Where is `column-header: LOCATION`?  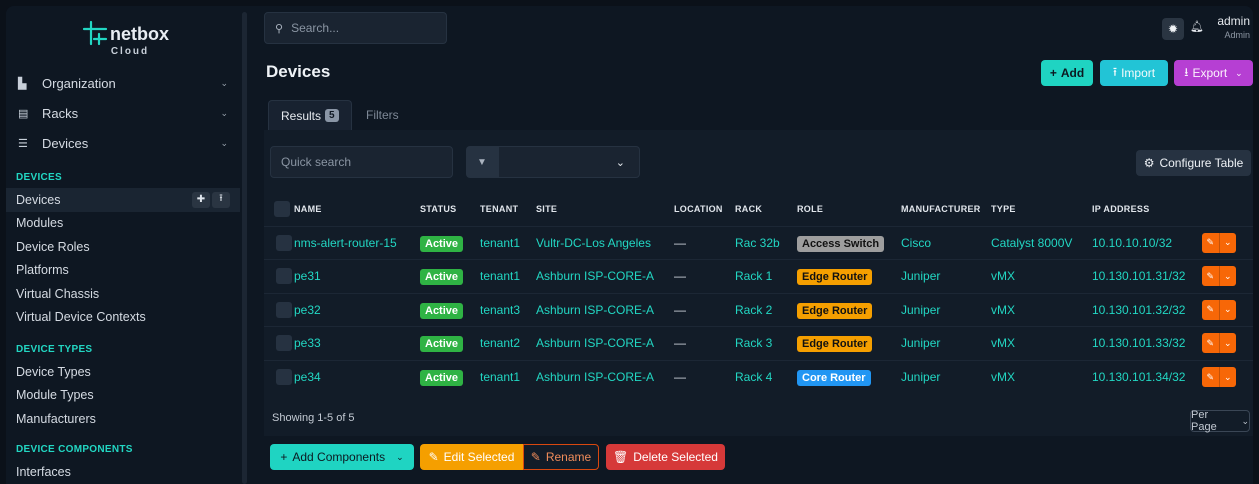 column-header: LOCATION is located at coordinates (704, 209).